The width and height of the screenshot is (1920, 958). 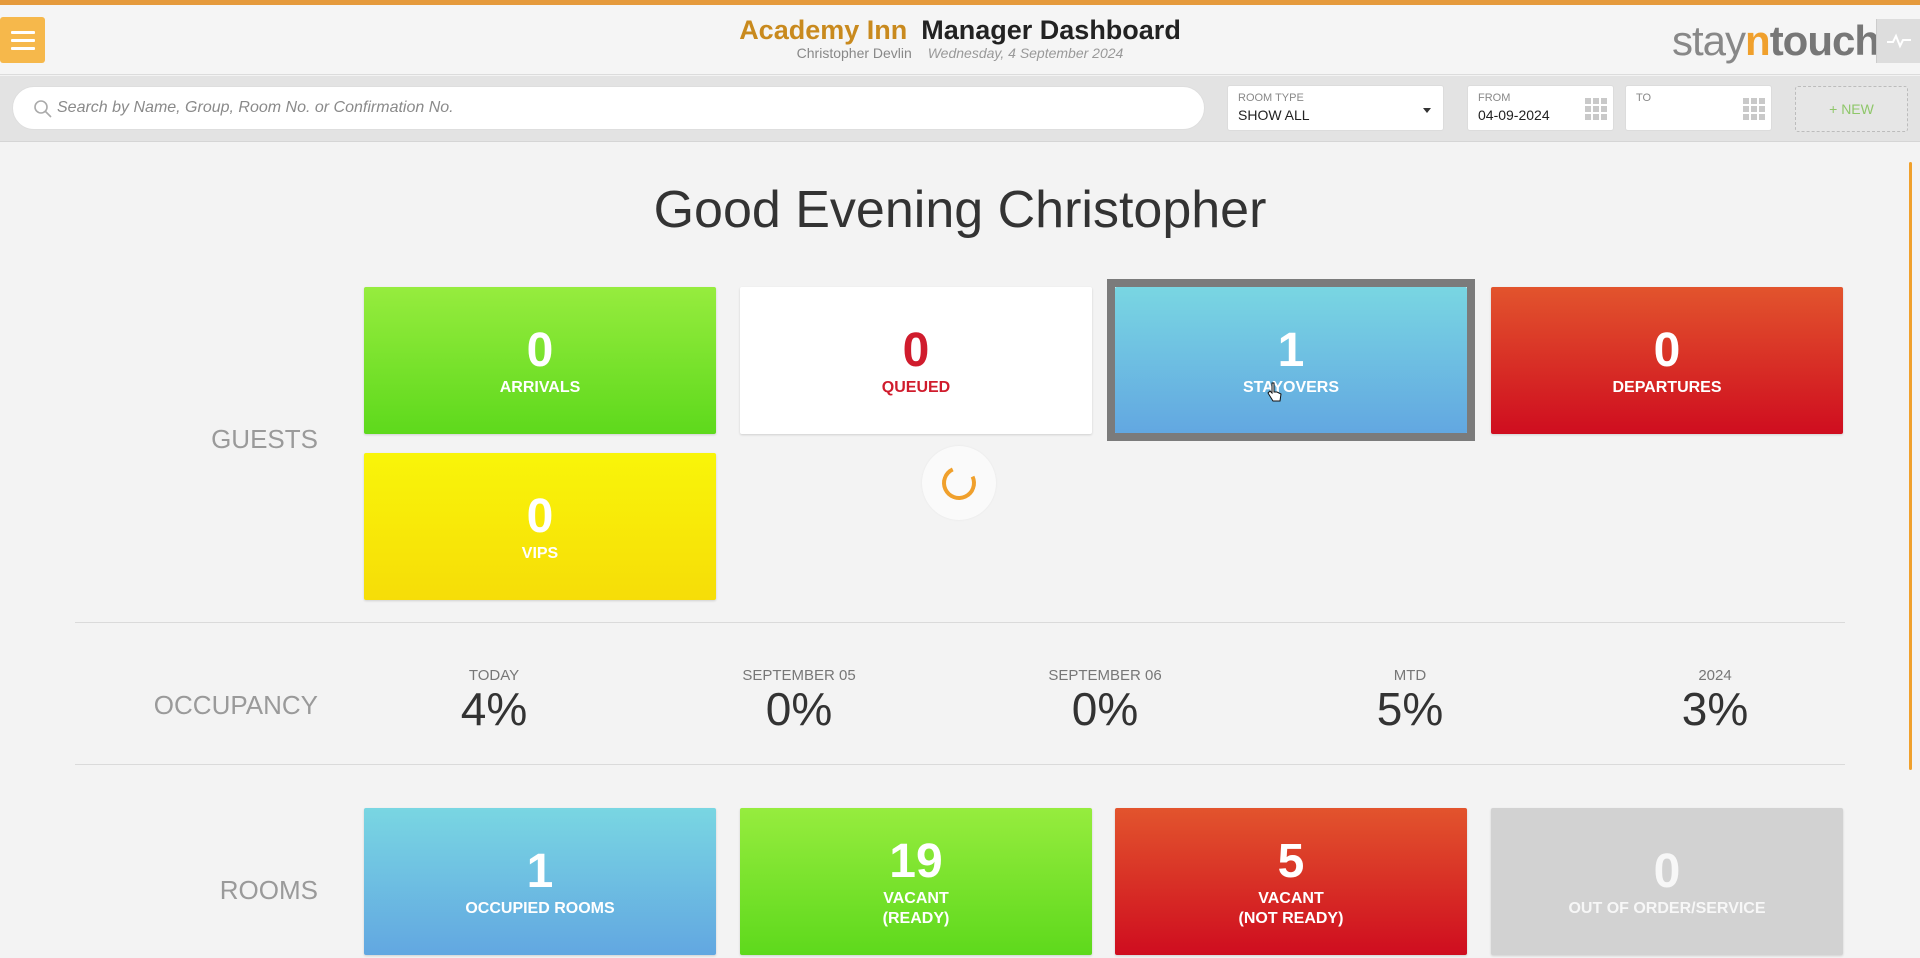 I want to click on occupancy-period: TODAY, so click(x=494, y=675).